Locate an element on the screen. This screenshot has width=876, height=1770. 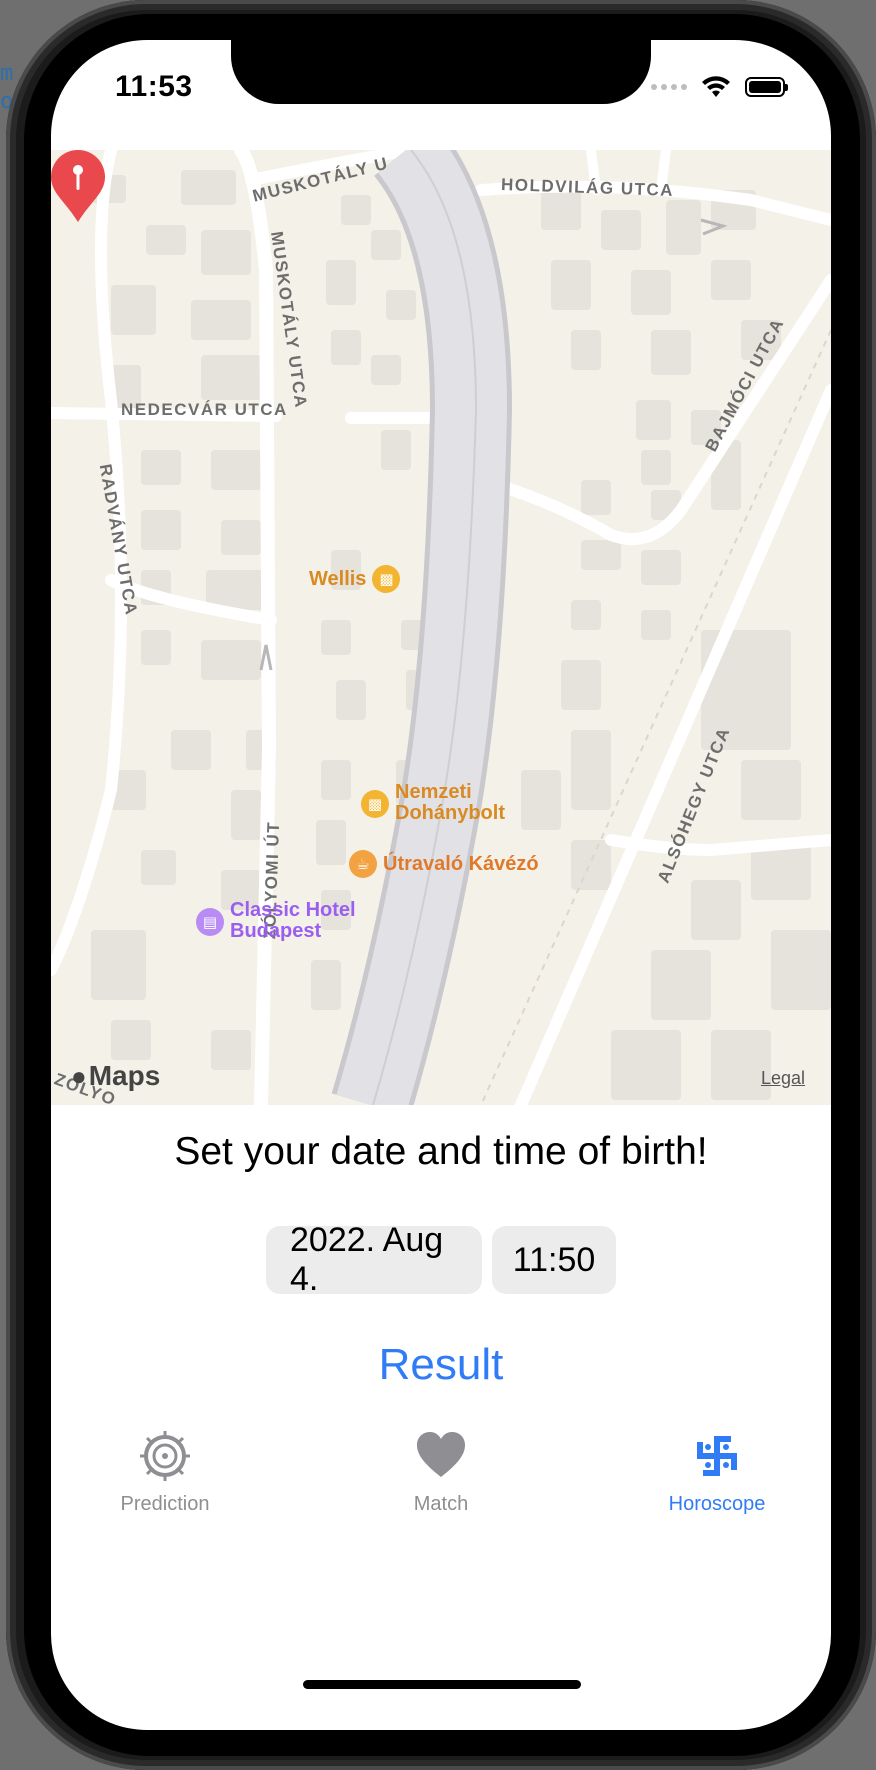
result-button: Result is located at coordinates (441, 1365).